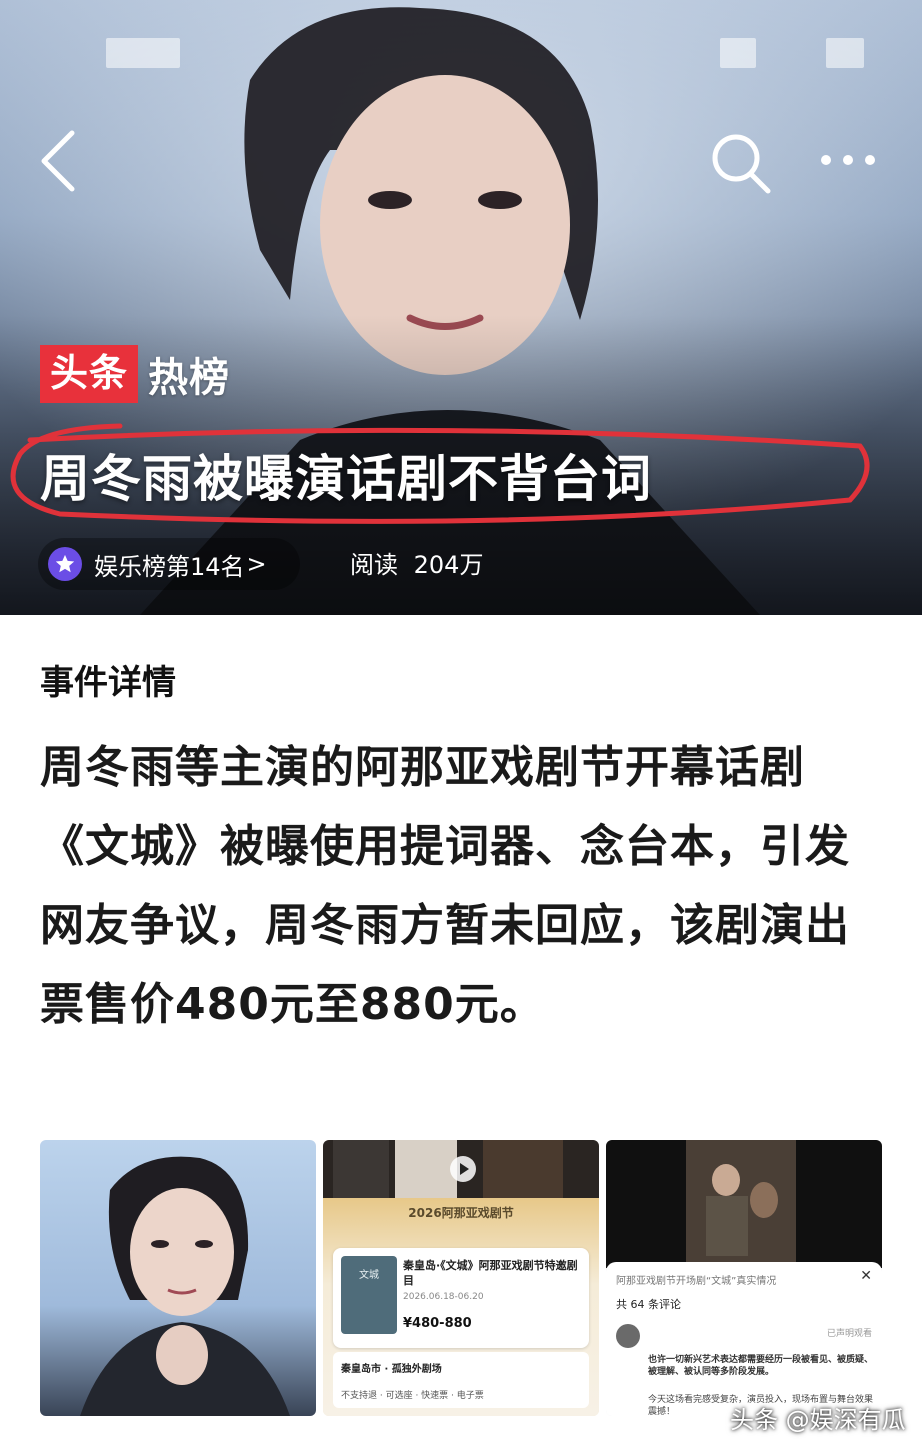 Image resolution: width=922 pixels, height=1448 pixels. I want to click on ticket-title: 秦皇岛·《文城》阿那亚戏剧节特邀剧目, so click(490, 1273).